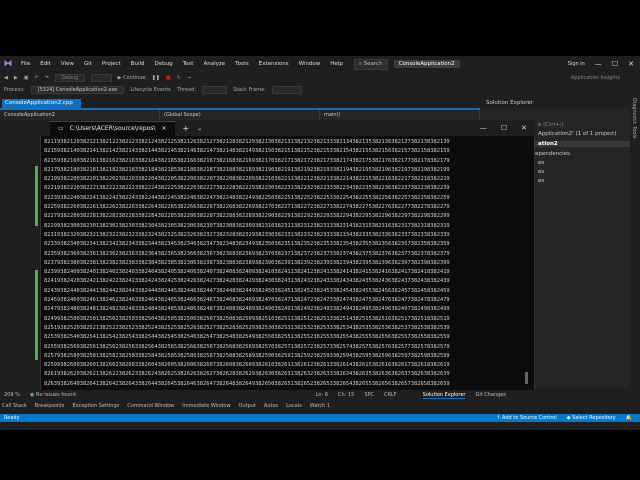 The image size is (640, 480). What do you see at coordinates (310, 64) in the screenshot?
I see `menu-window: Window` at bounding box center [310, 64].